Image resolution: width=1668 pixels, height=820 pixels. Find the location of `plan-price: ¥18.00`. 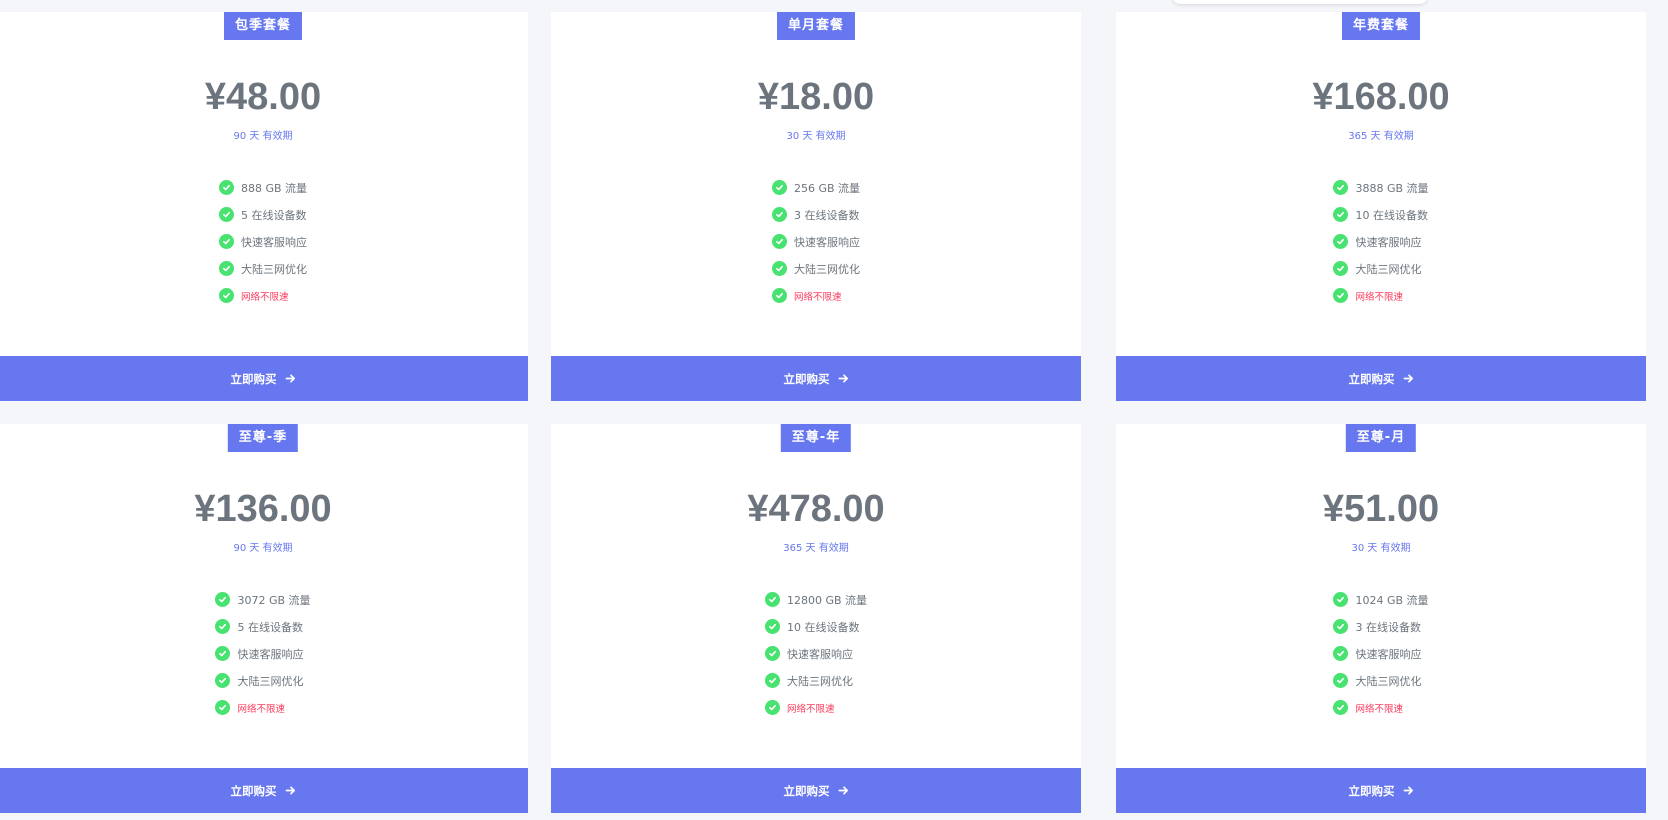

plan-price: ¥18.00 is located at coordinates (816, 97).